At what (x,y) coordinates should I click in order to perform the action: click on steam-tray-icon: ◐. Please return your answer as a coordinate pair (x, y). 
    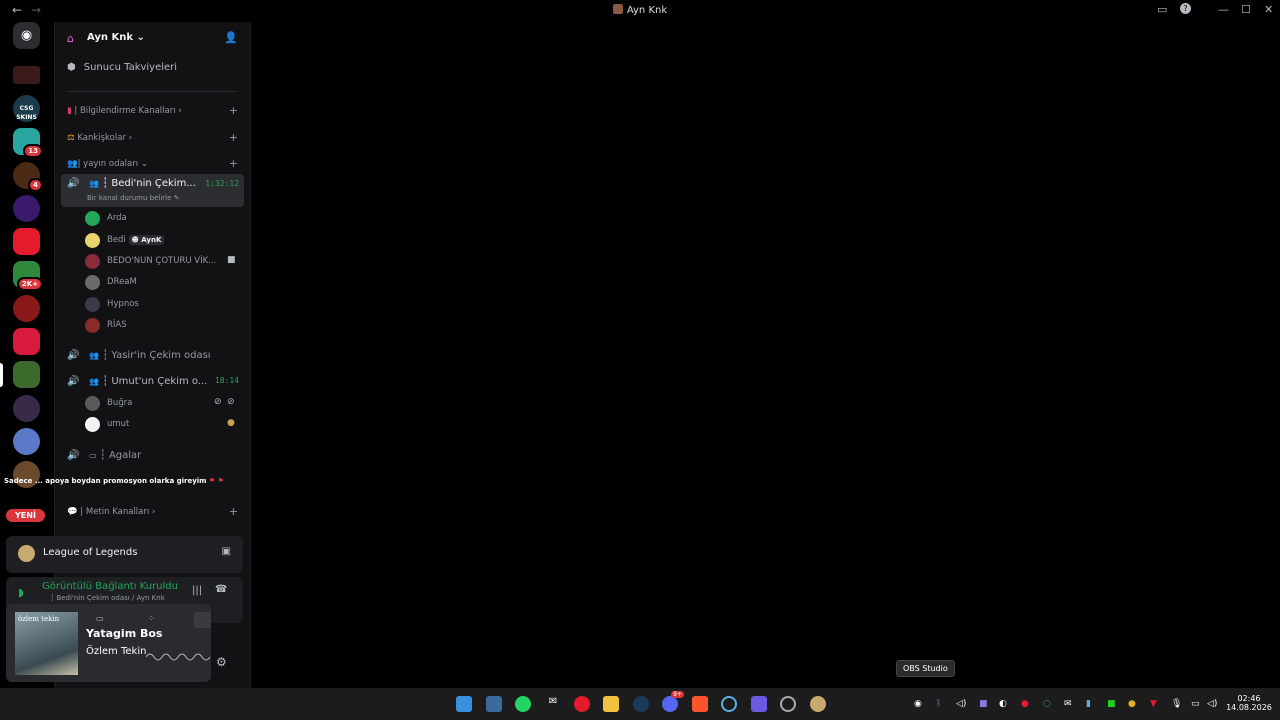
    Looking at the image, I should click on (1003, 704).